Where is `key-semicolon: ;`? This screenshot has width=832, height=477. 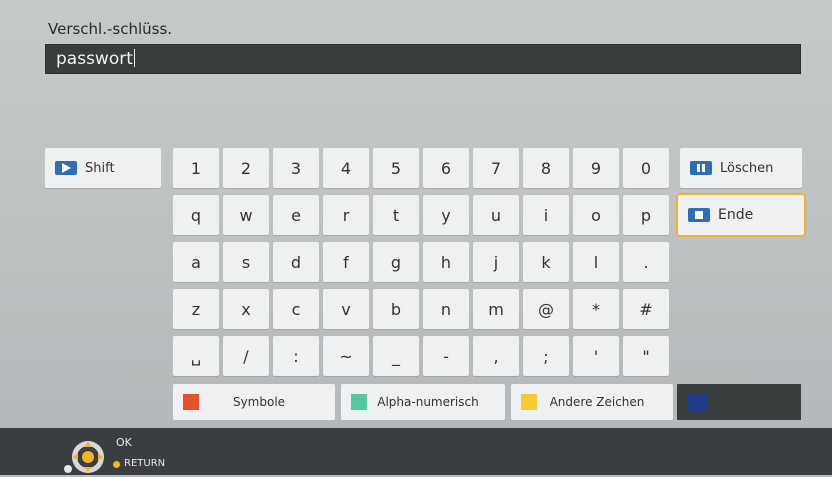 key-semicolon: ; is located at coordinates (546, 356).